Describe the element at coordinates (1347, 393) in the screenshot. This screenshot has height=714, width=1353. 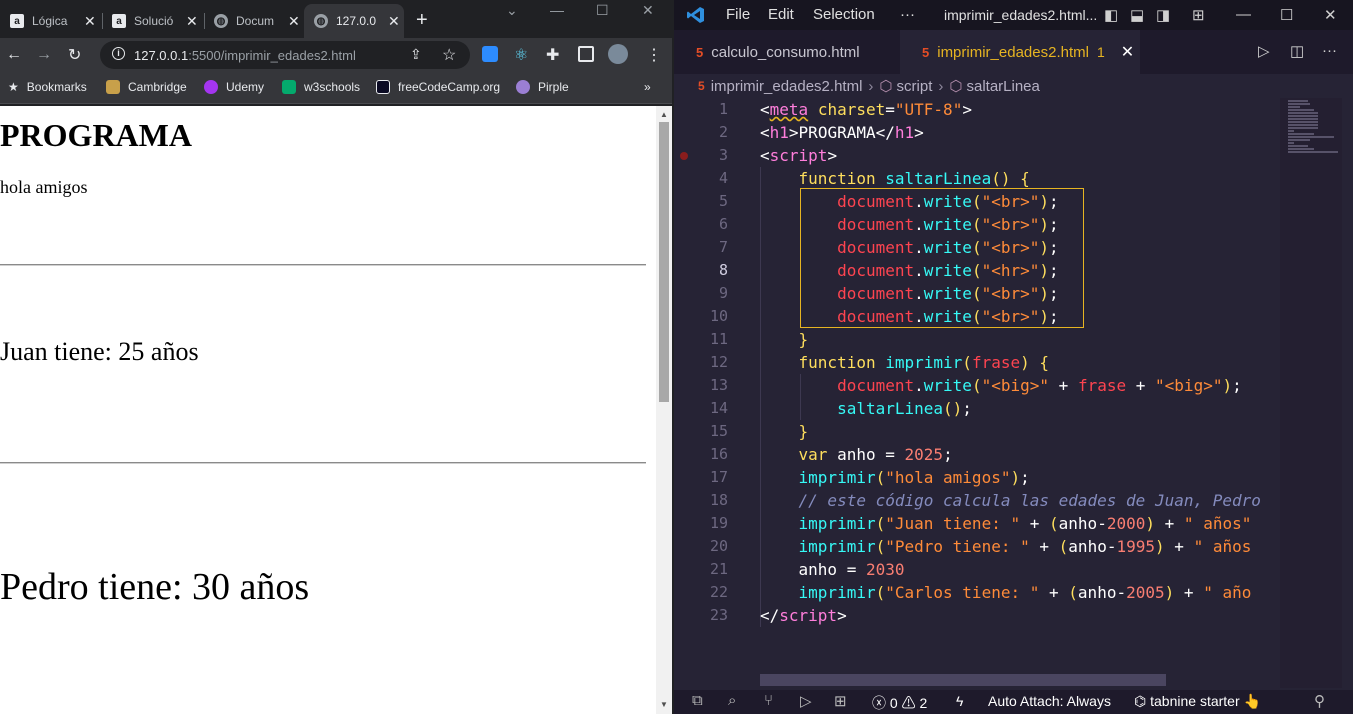
I see `editor-scrollbar` at that location.